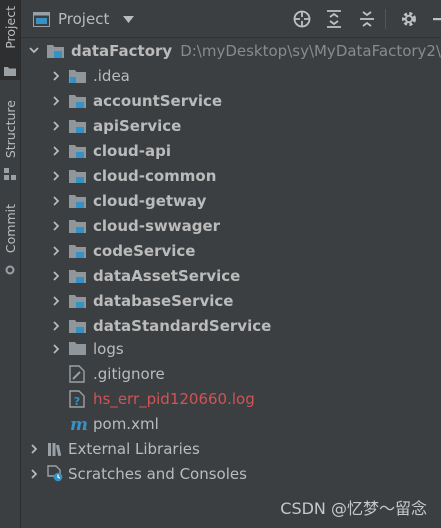  What do you see at coordinates (385, 19) in the screenshot?
I see `toolbar-separator` at bounding box center [385, 19].